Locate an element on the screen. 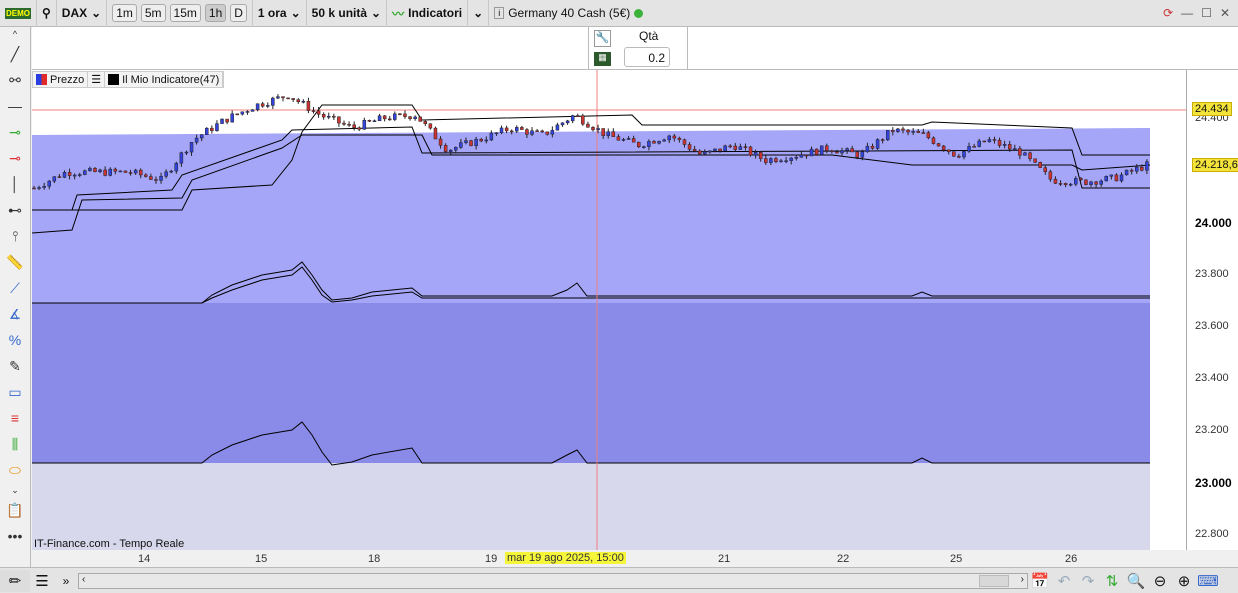  resistance-line-icon: ⊸ is located at coordinates (15, 158).